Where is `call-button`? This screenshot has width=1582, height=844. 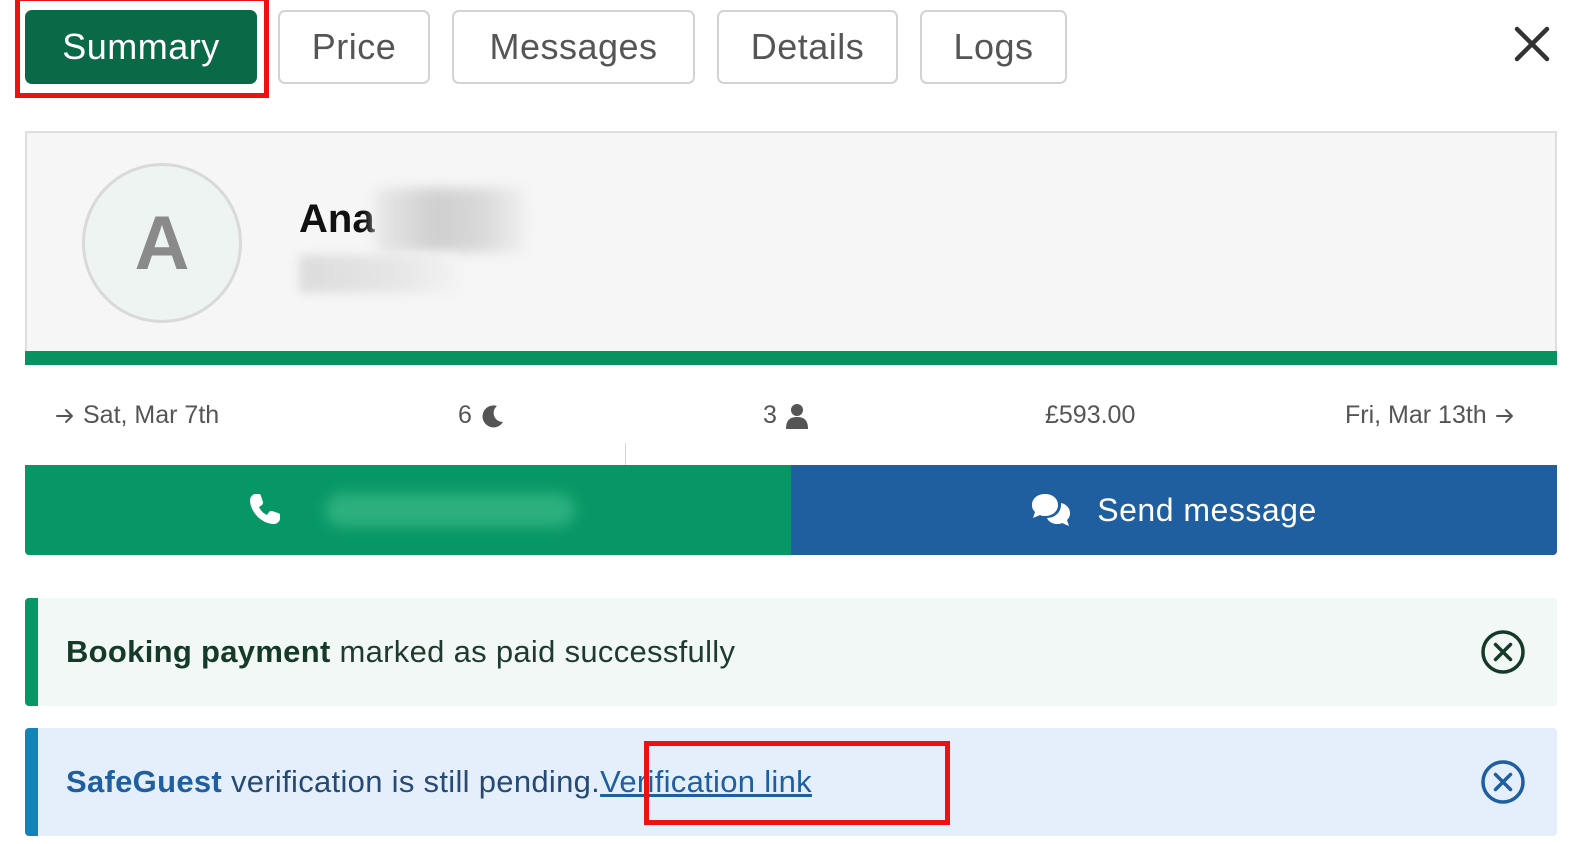
call-button is located at coordinates (408, 510).